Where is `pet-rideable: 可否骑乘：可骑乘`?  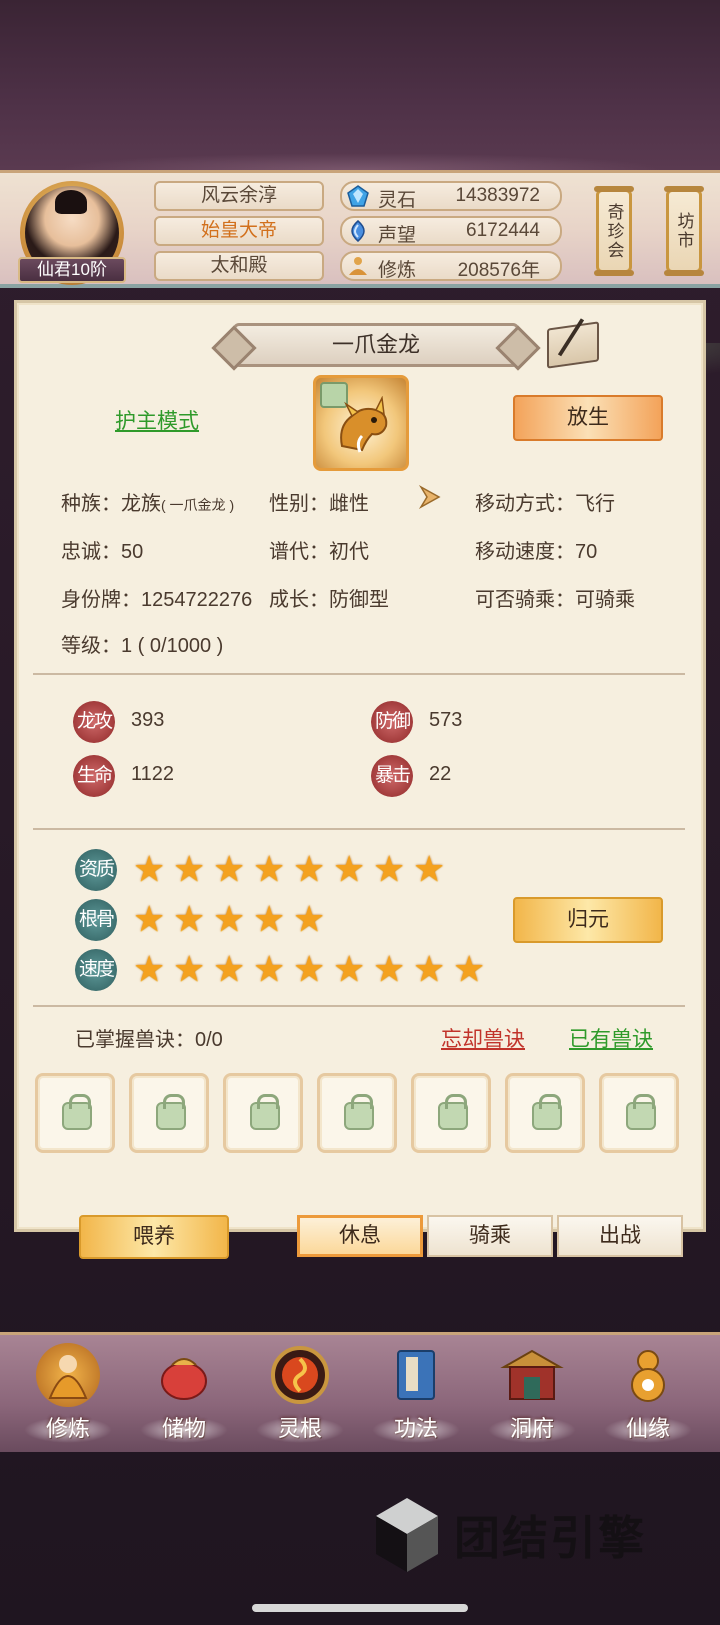 pet-rideable: 可否骑乘：可骑乘 is located at coordinates (555, 600).